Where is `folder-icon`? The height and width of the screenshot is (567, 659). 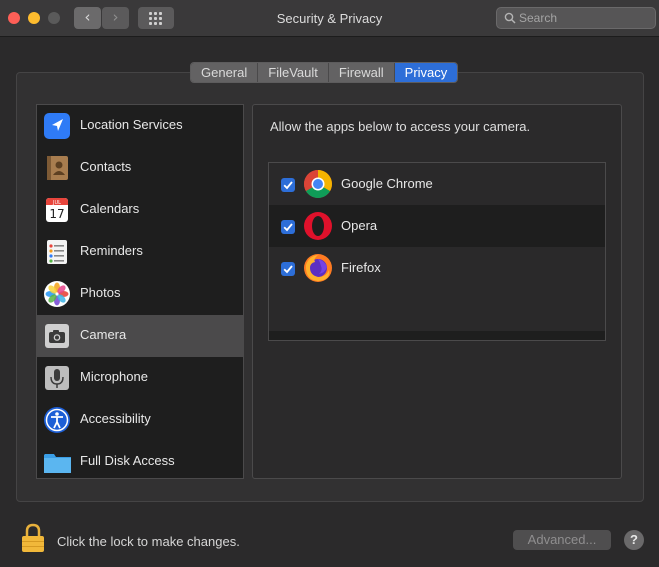 folder-icon is located at coordinates (57, 463).